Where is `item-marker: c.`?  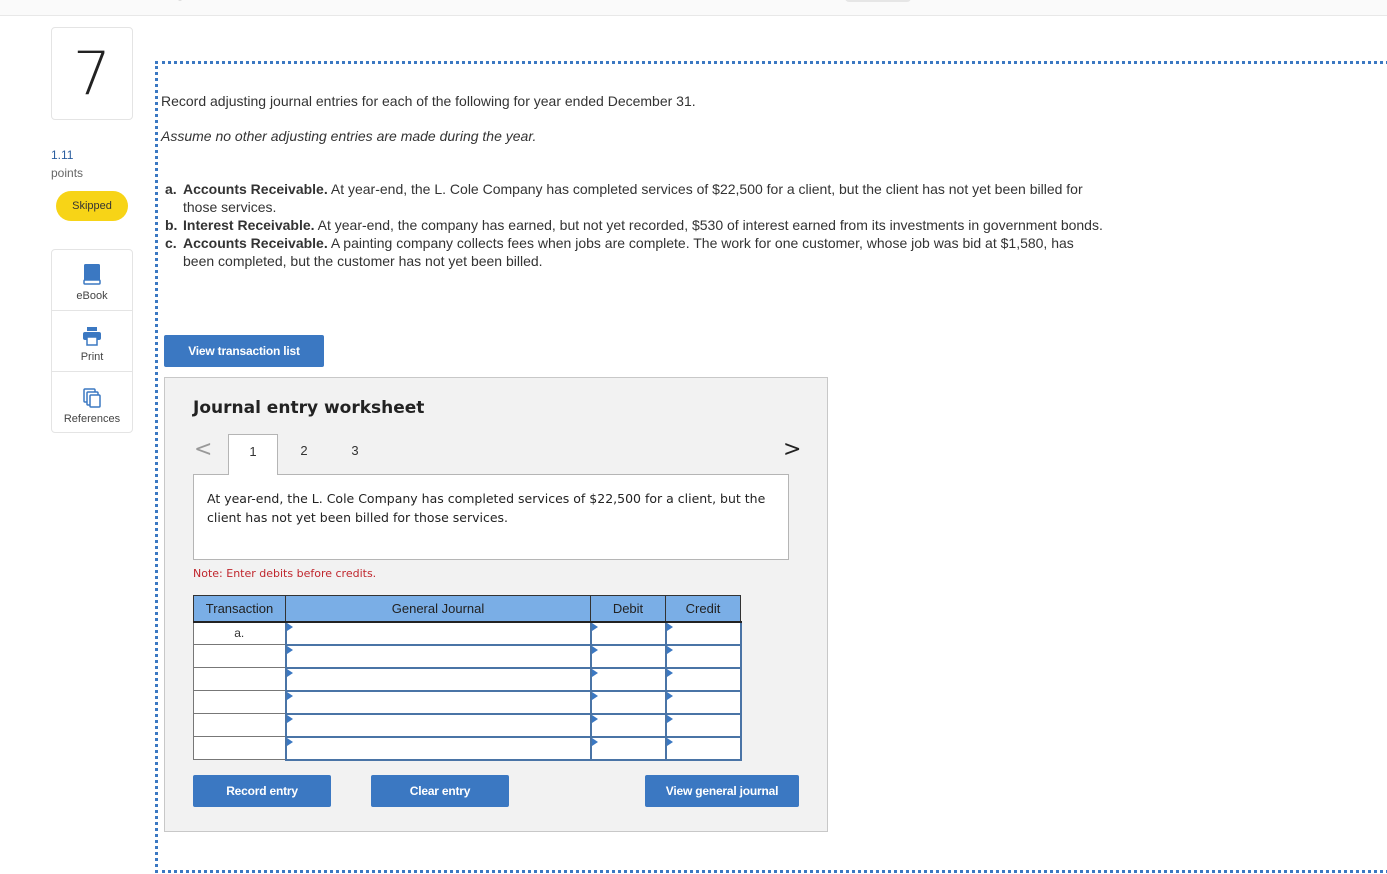 item-marker: c. is located at coordinates (171, 243).